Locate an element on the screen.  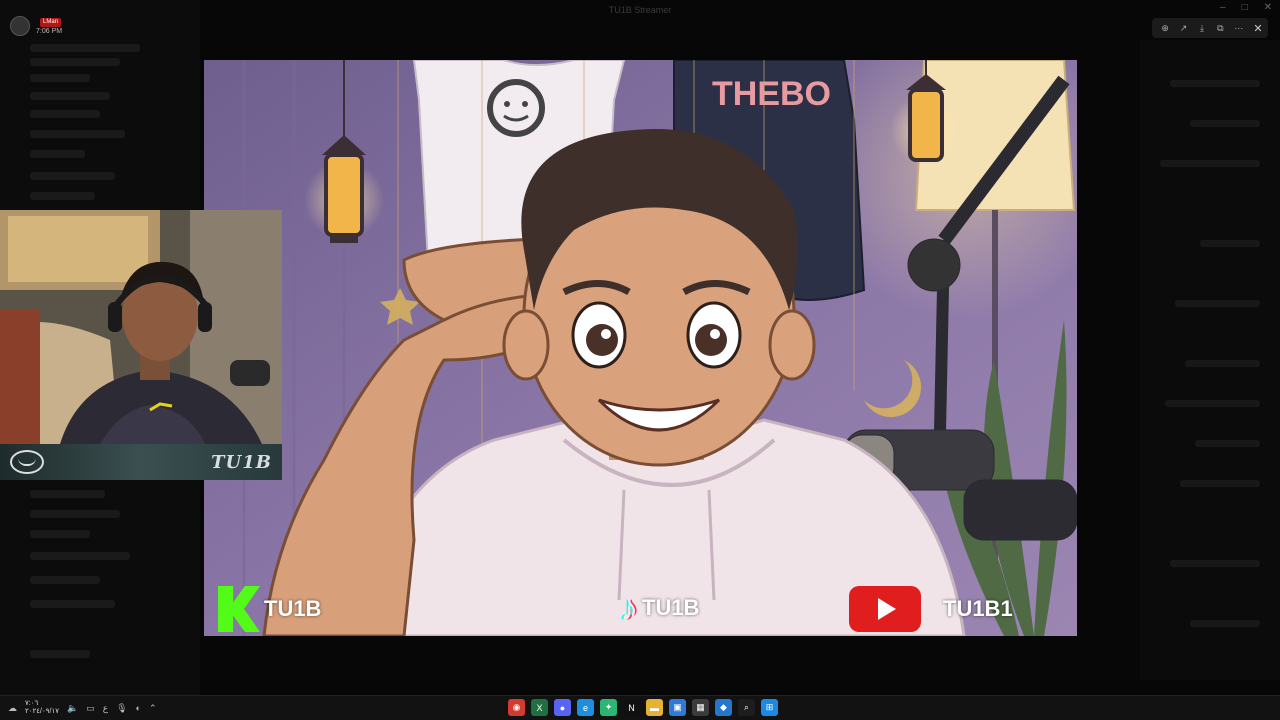
window-controls: – □ ✕ is located at coordinates (1246, 7).